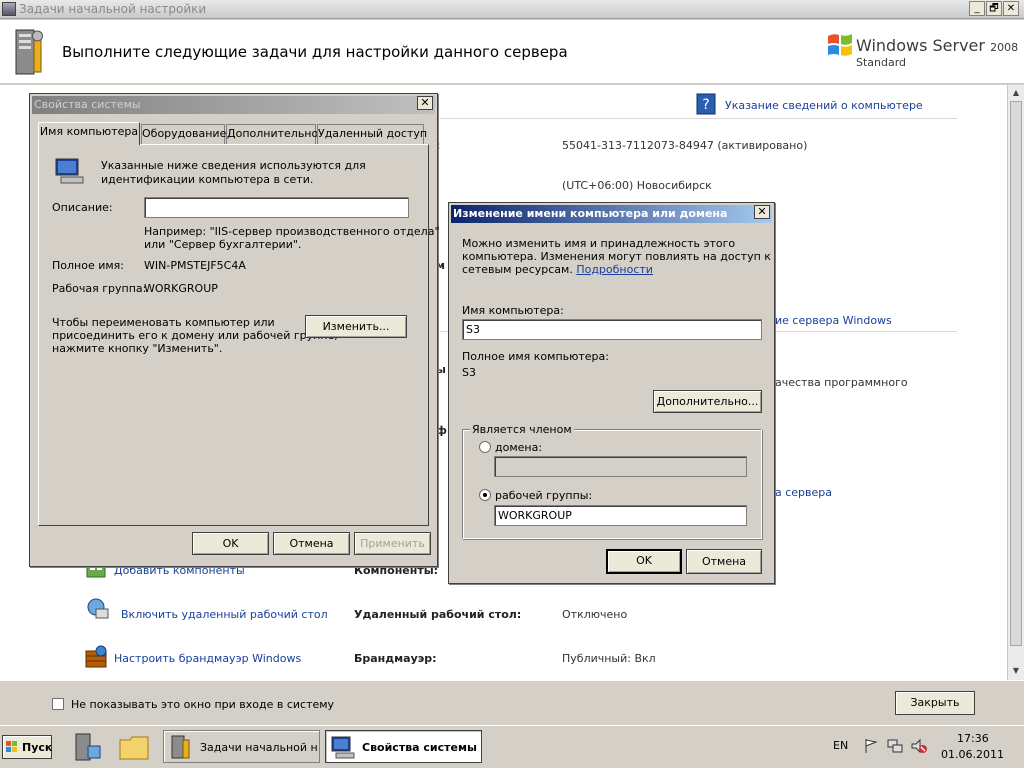 The height and width of the screenshot is (768, 1024). What do you see at coordinates (920, 45) in the screenshot?
I see `logo-brand: Windows Server` at bounding box center [920, 45].